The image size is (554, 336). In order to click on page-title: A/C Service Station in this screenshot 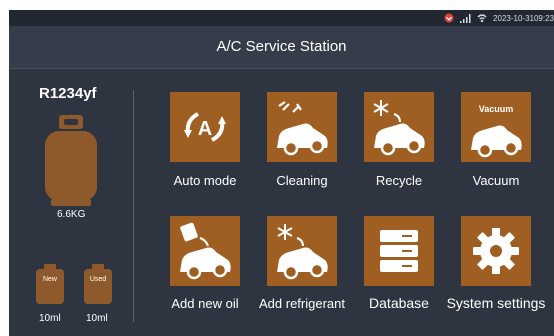, I will do `click(281, 46)`.